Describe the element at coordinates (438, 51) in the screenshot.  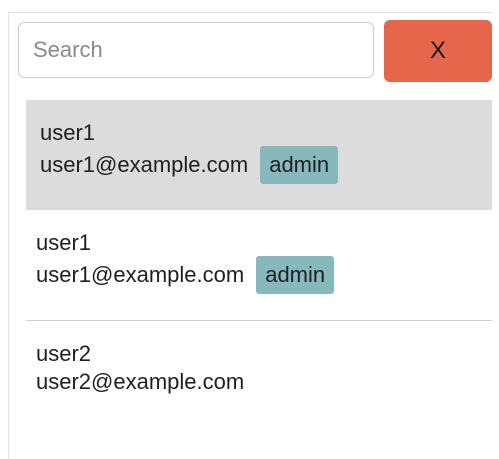
I see `clear-search-button: X` at that location.